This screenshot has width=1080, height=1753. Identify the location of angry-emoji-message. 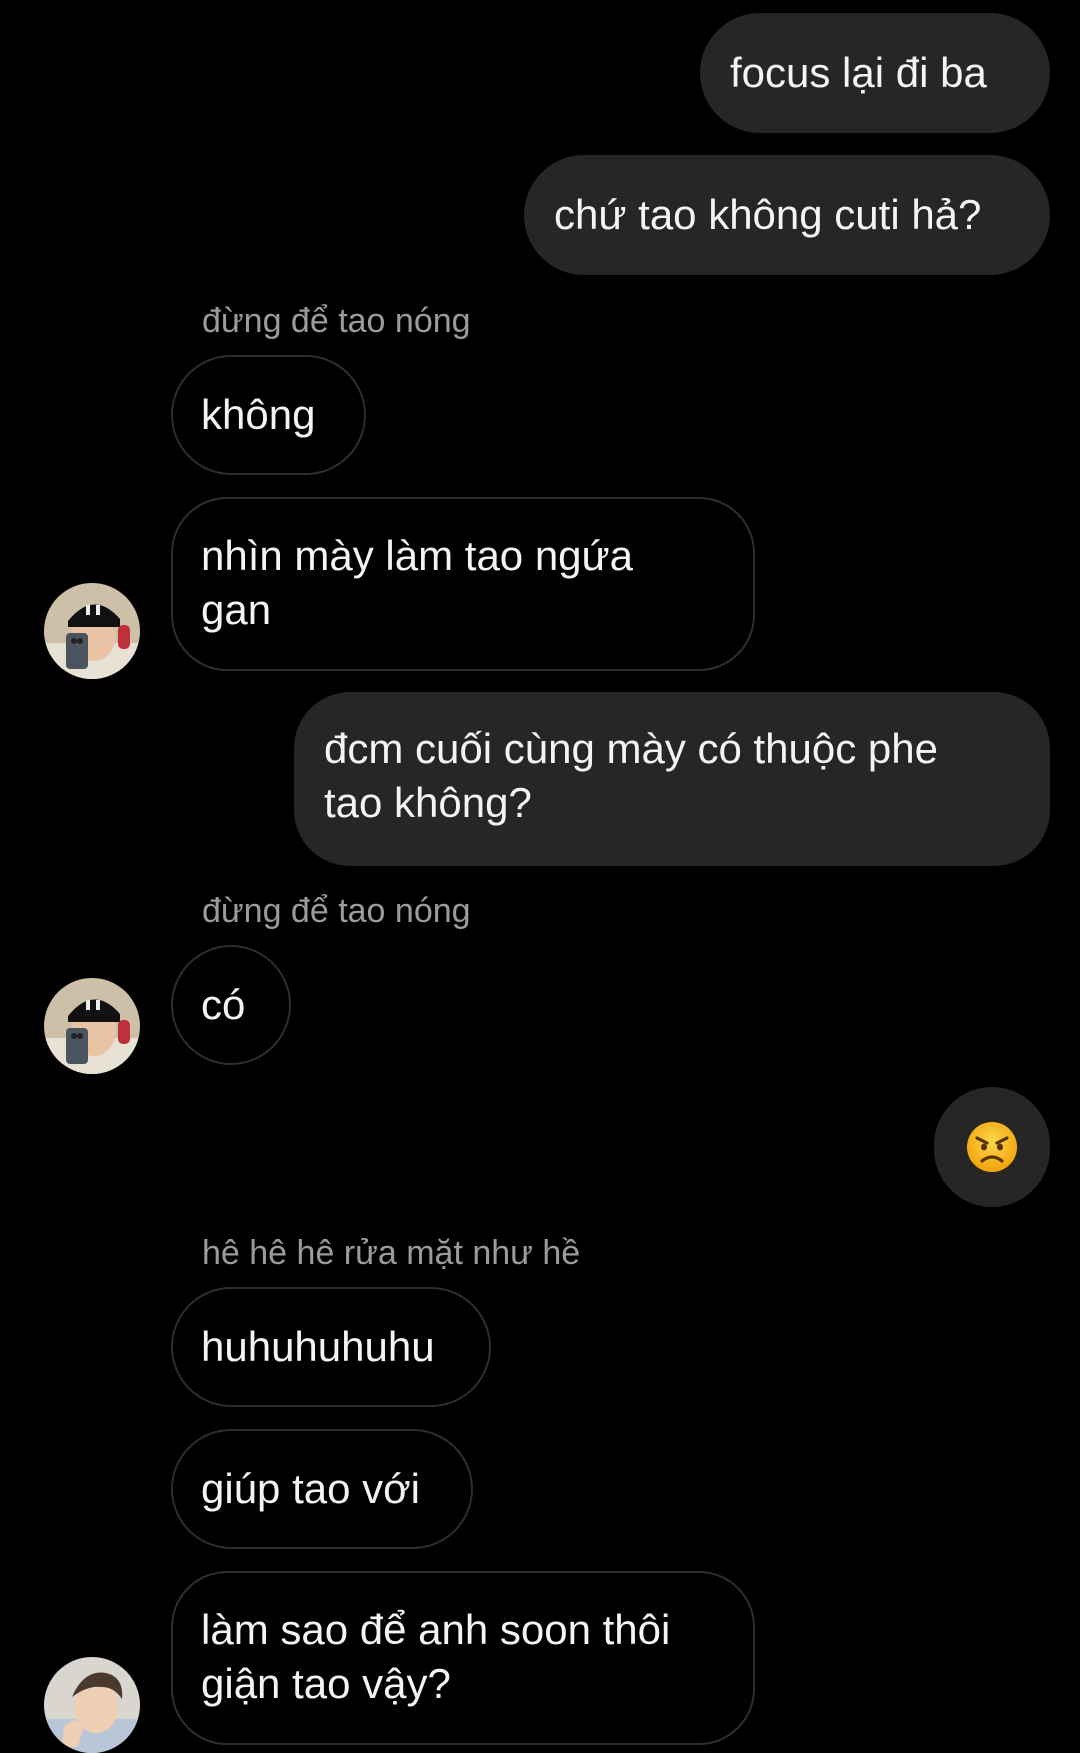
(992, 1147).